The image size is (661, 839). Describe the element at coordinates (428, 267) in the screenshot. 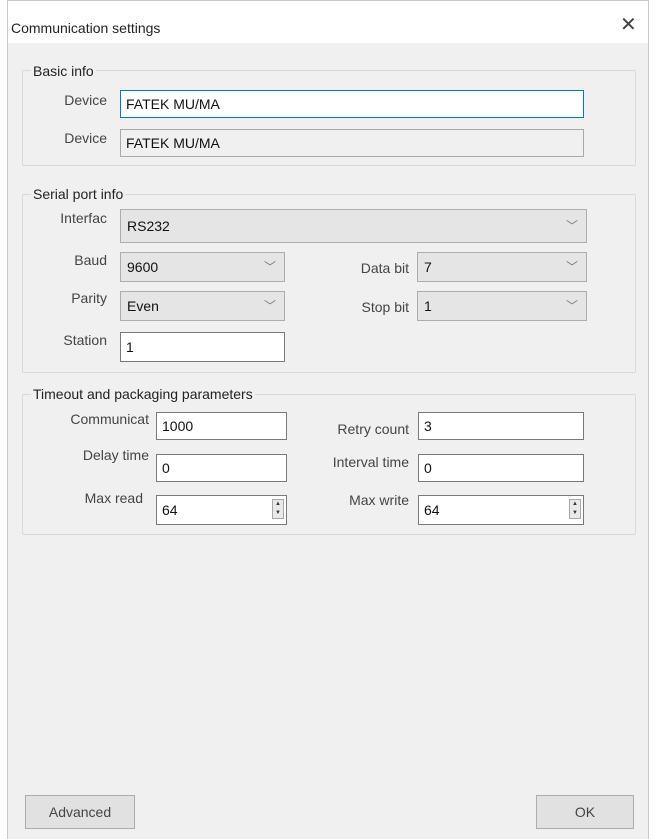

I see `data-bit-value: 7` at that location.